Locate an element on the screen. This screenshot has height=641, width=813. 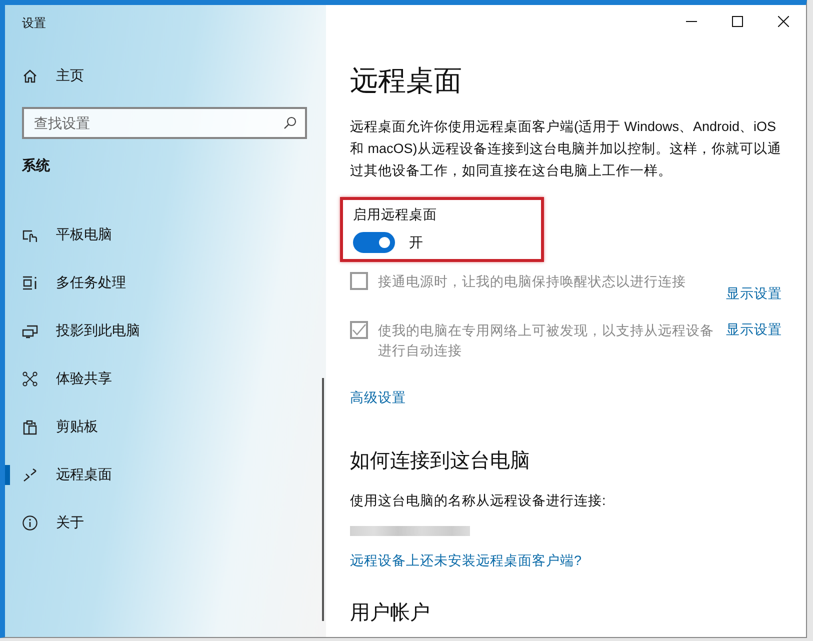
projector-icon is located at coordinates (30, 331).